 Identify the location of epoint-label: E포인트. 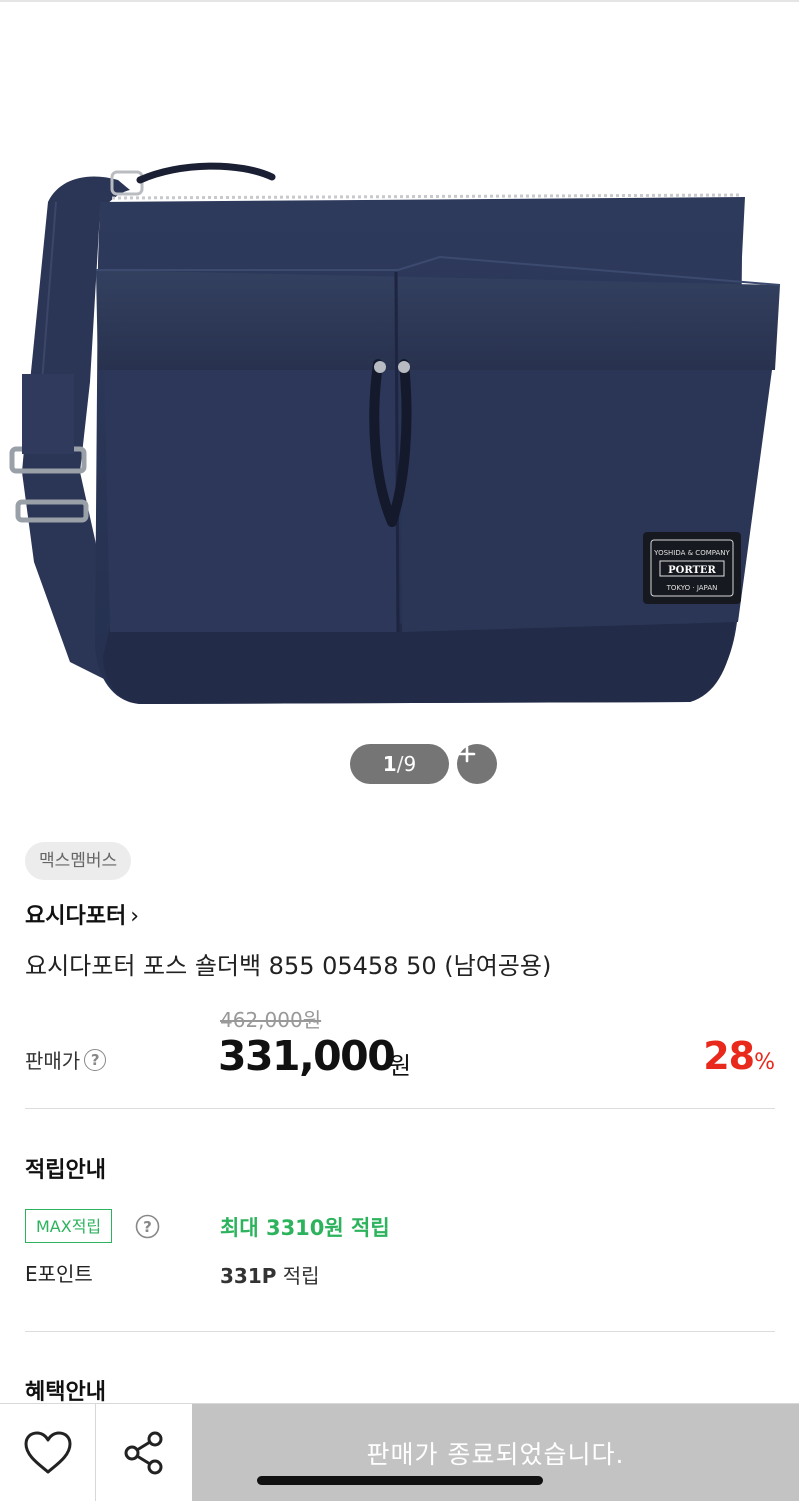
(59, 1274).